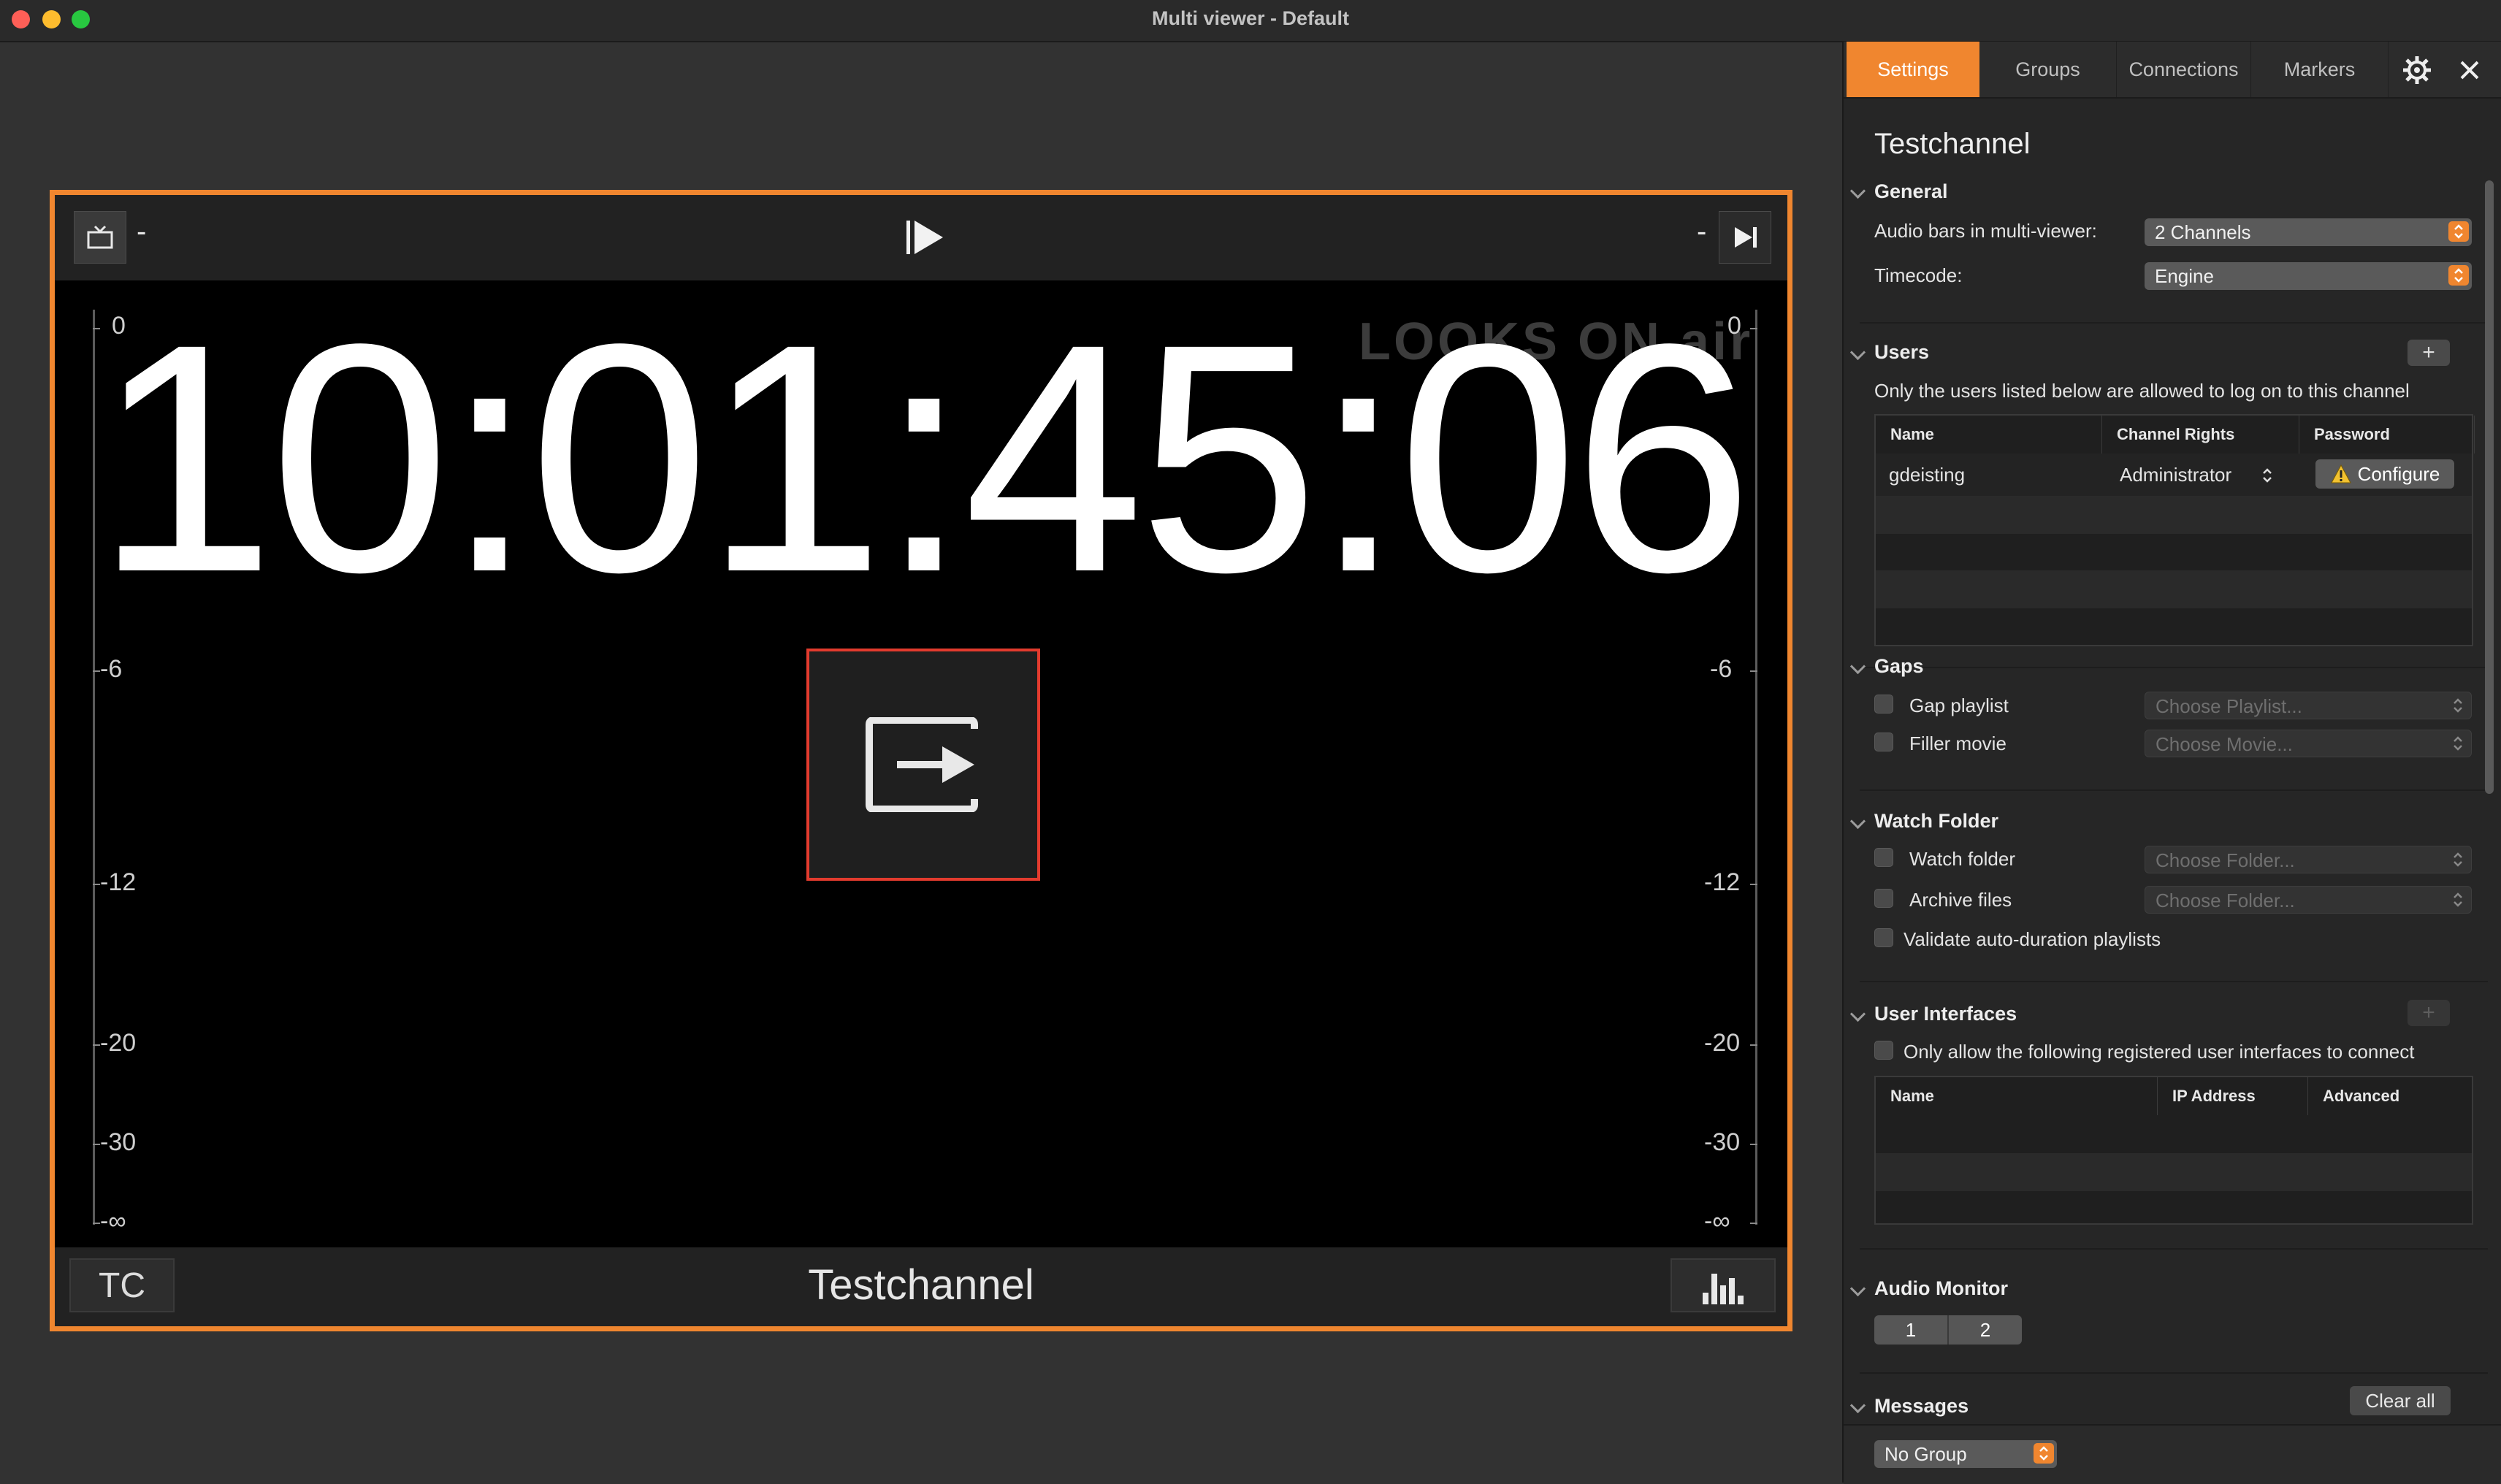 This screenshot has width=2501, height=1484. Describe the element at coordinates (2308, 276) in the screenshot. I see `timecode-select: Engine` at that location.